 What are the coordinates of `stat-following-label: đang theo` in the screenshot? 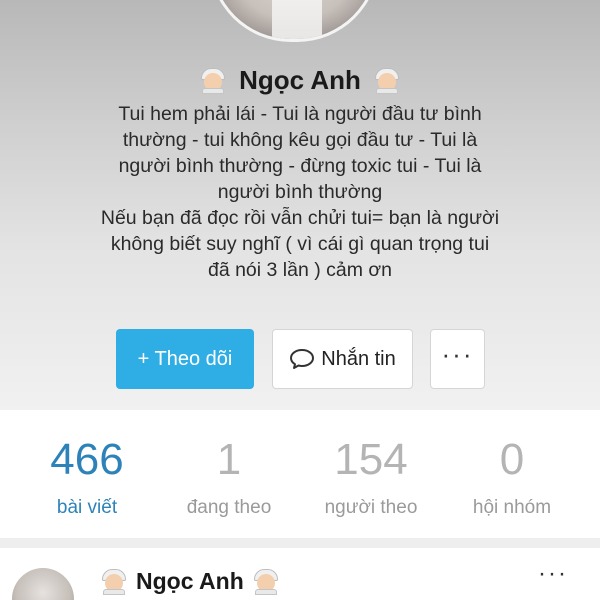 It's located at (229, 507).